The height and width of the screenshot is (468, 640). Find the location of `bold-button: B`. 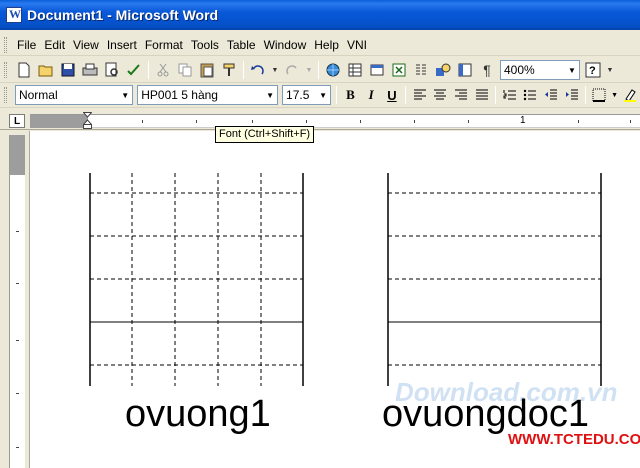

bold-button: B is located at coordinates (350, 95).